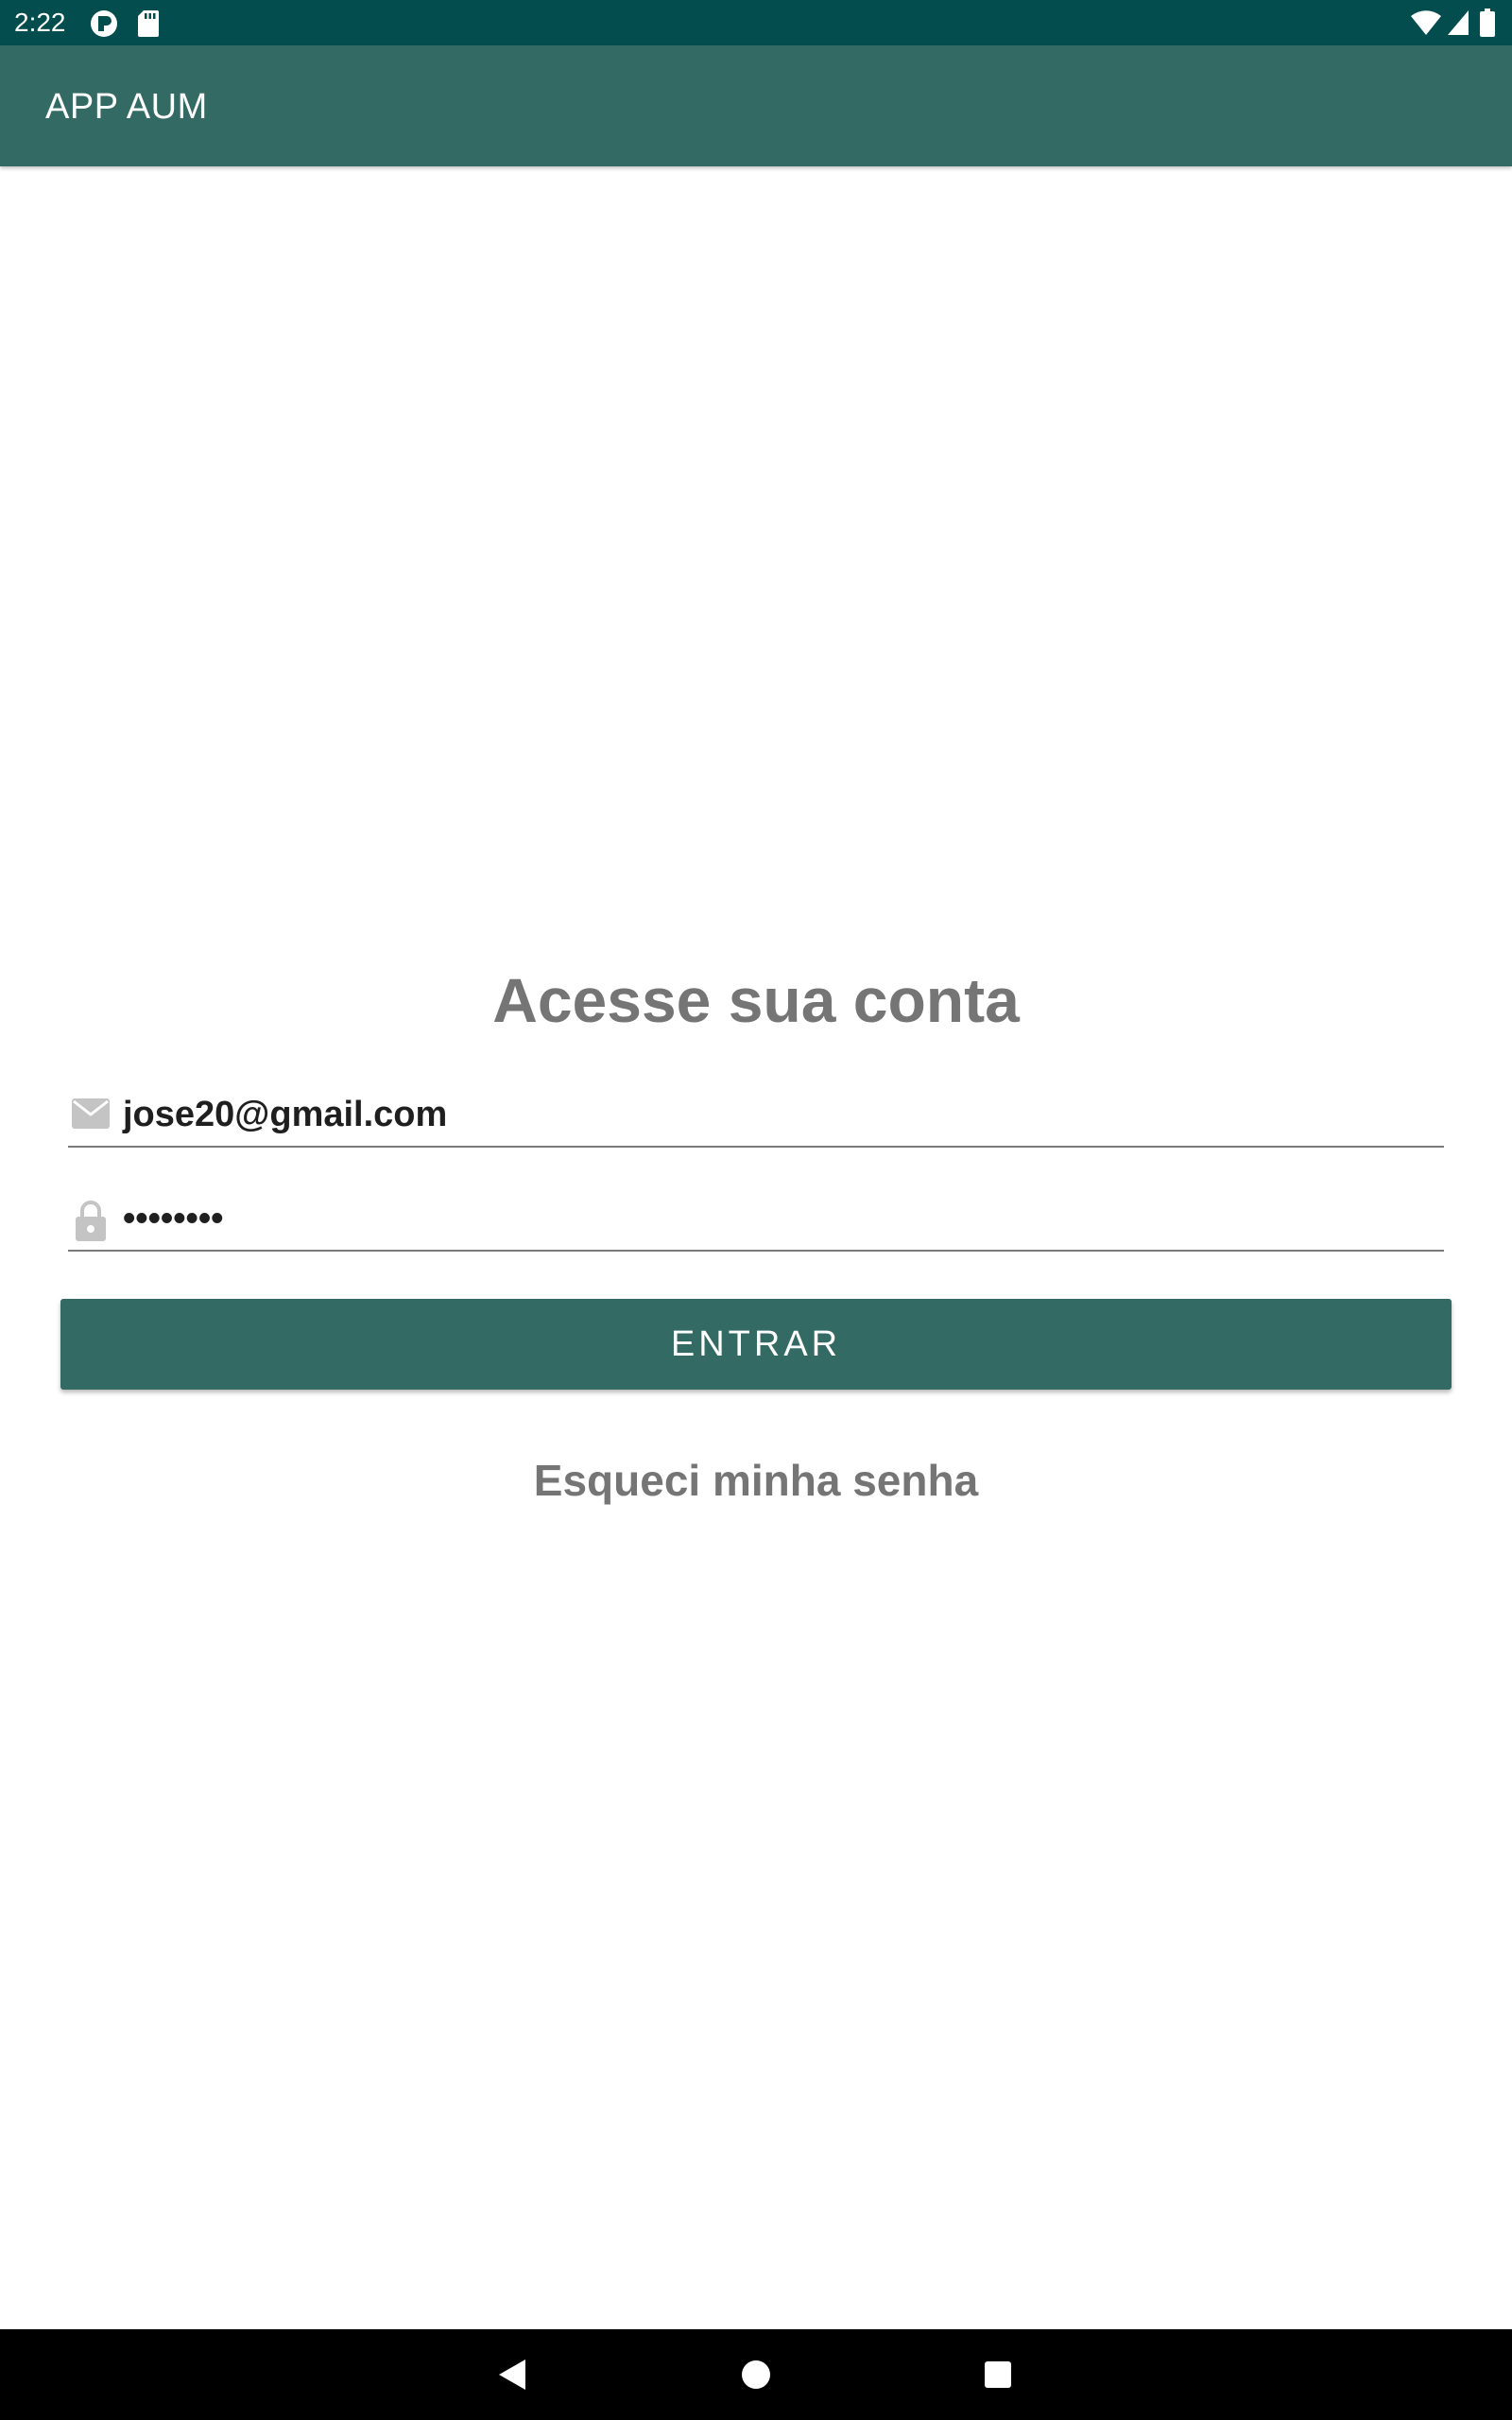 This screenshot has height=2420, width=1512. I want to click on login-heading: Acesse sua conta, so click(756, 1000).